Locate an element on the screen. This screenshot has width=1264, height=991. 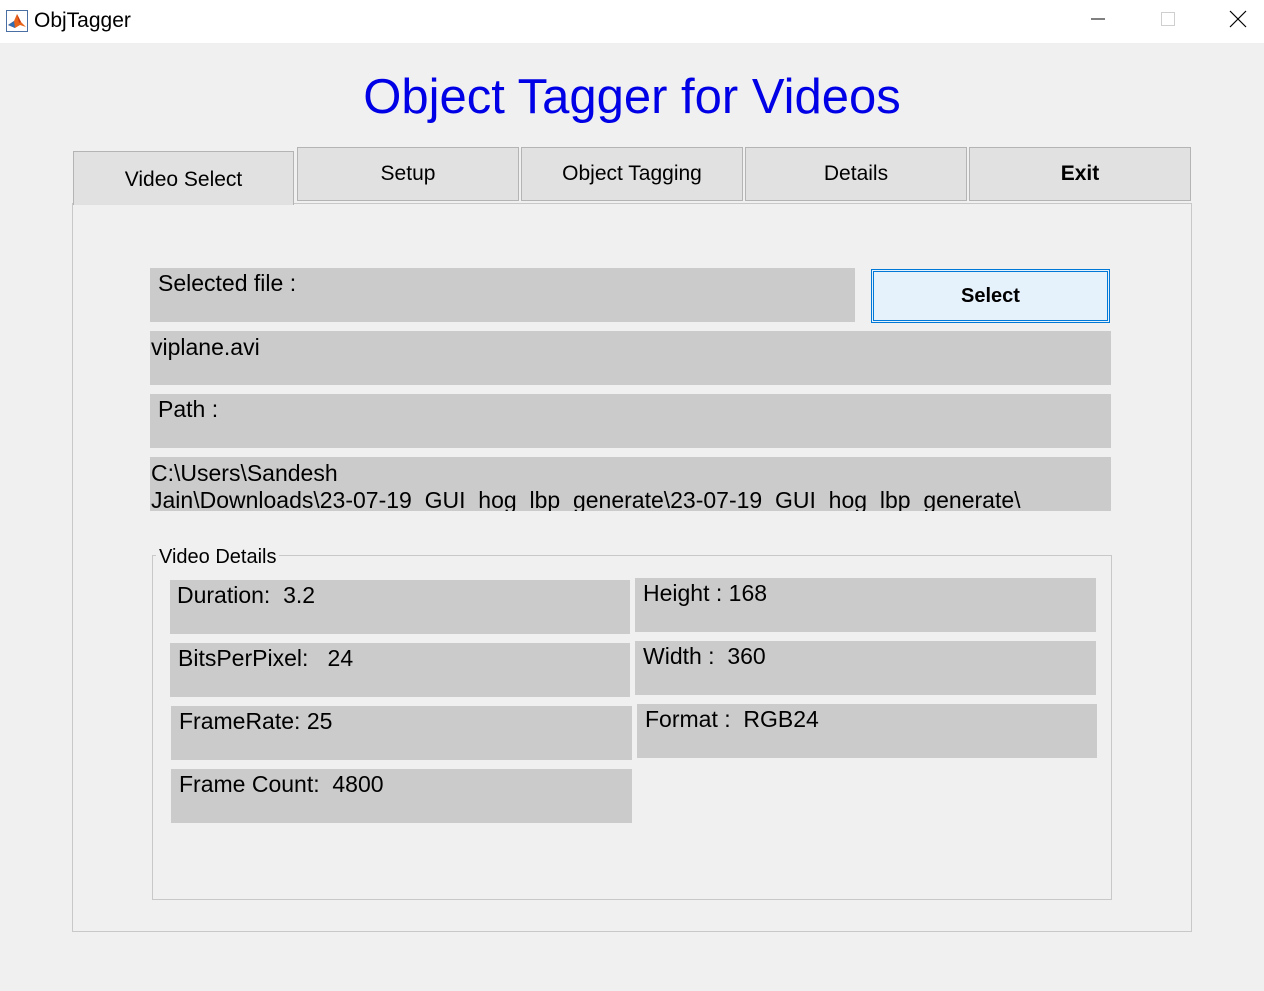
video-details-title: Video Details is located at coordinates (218, 557).